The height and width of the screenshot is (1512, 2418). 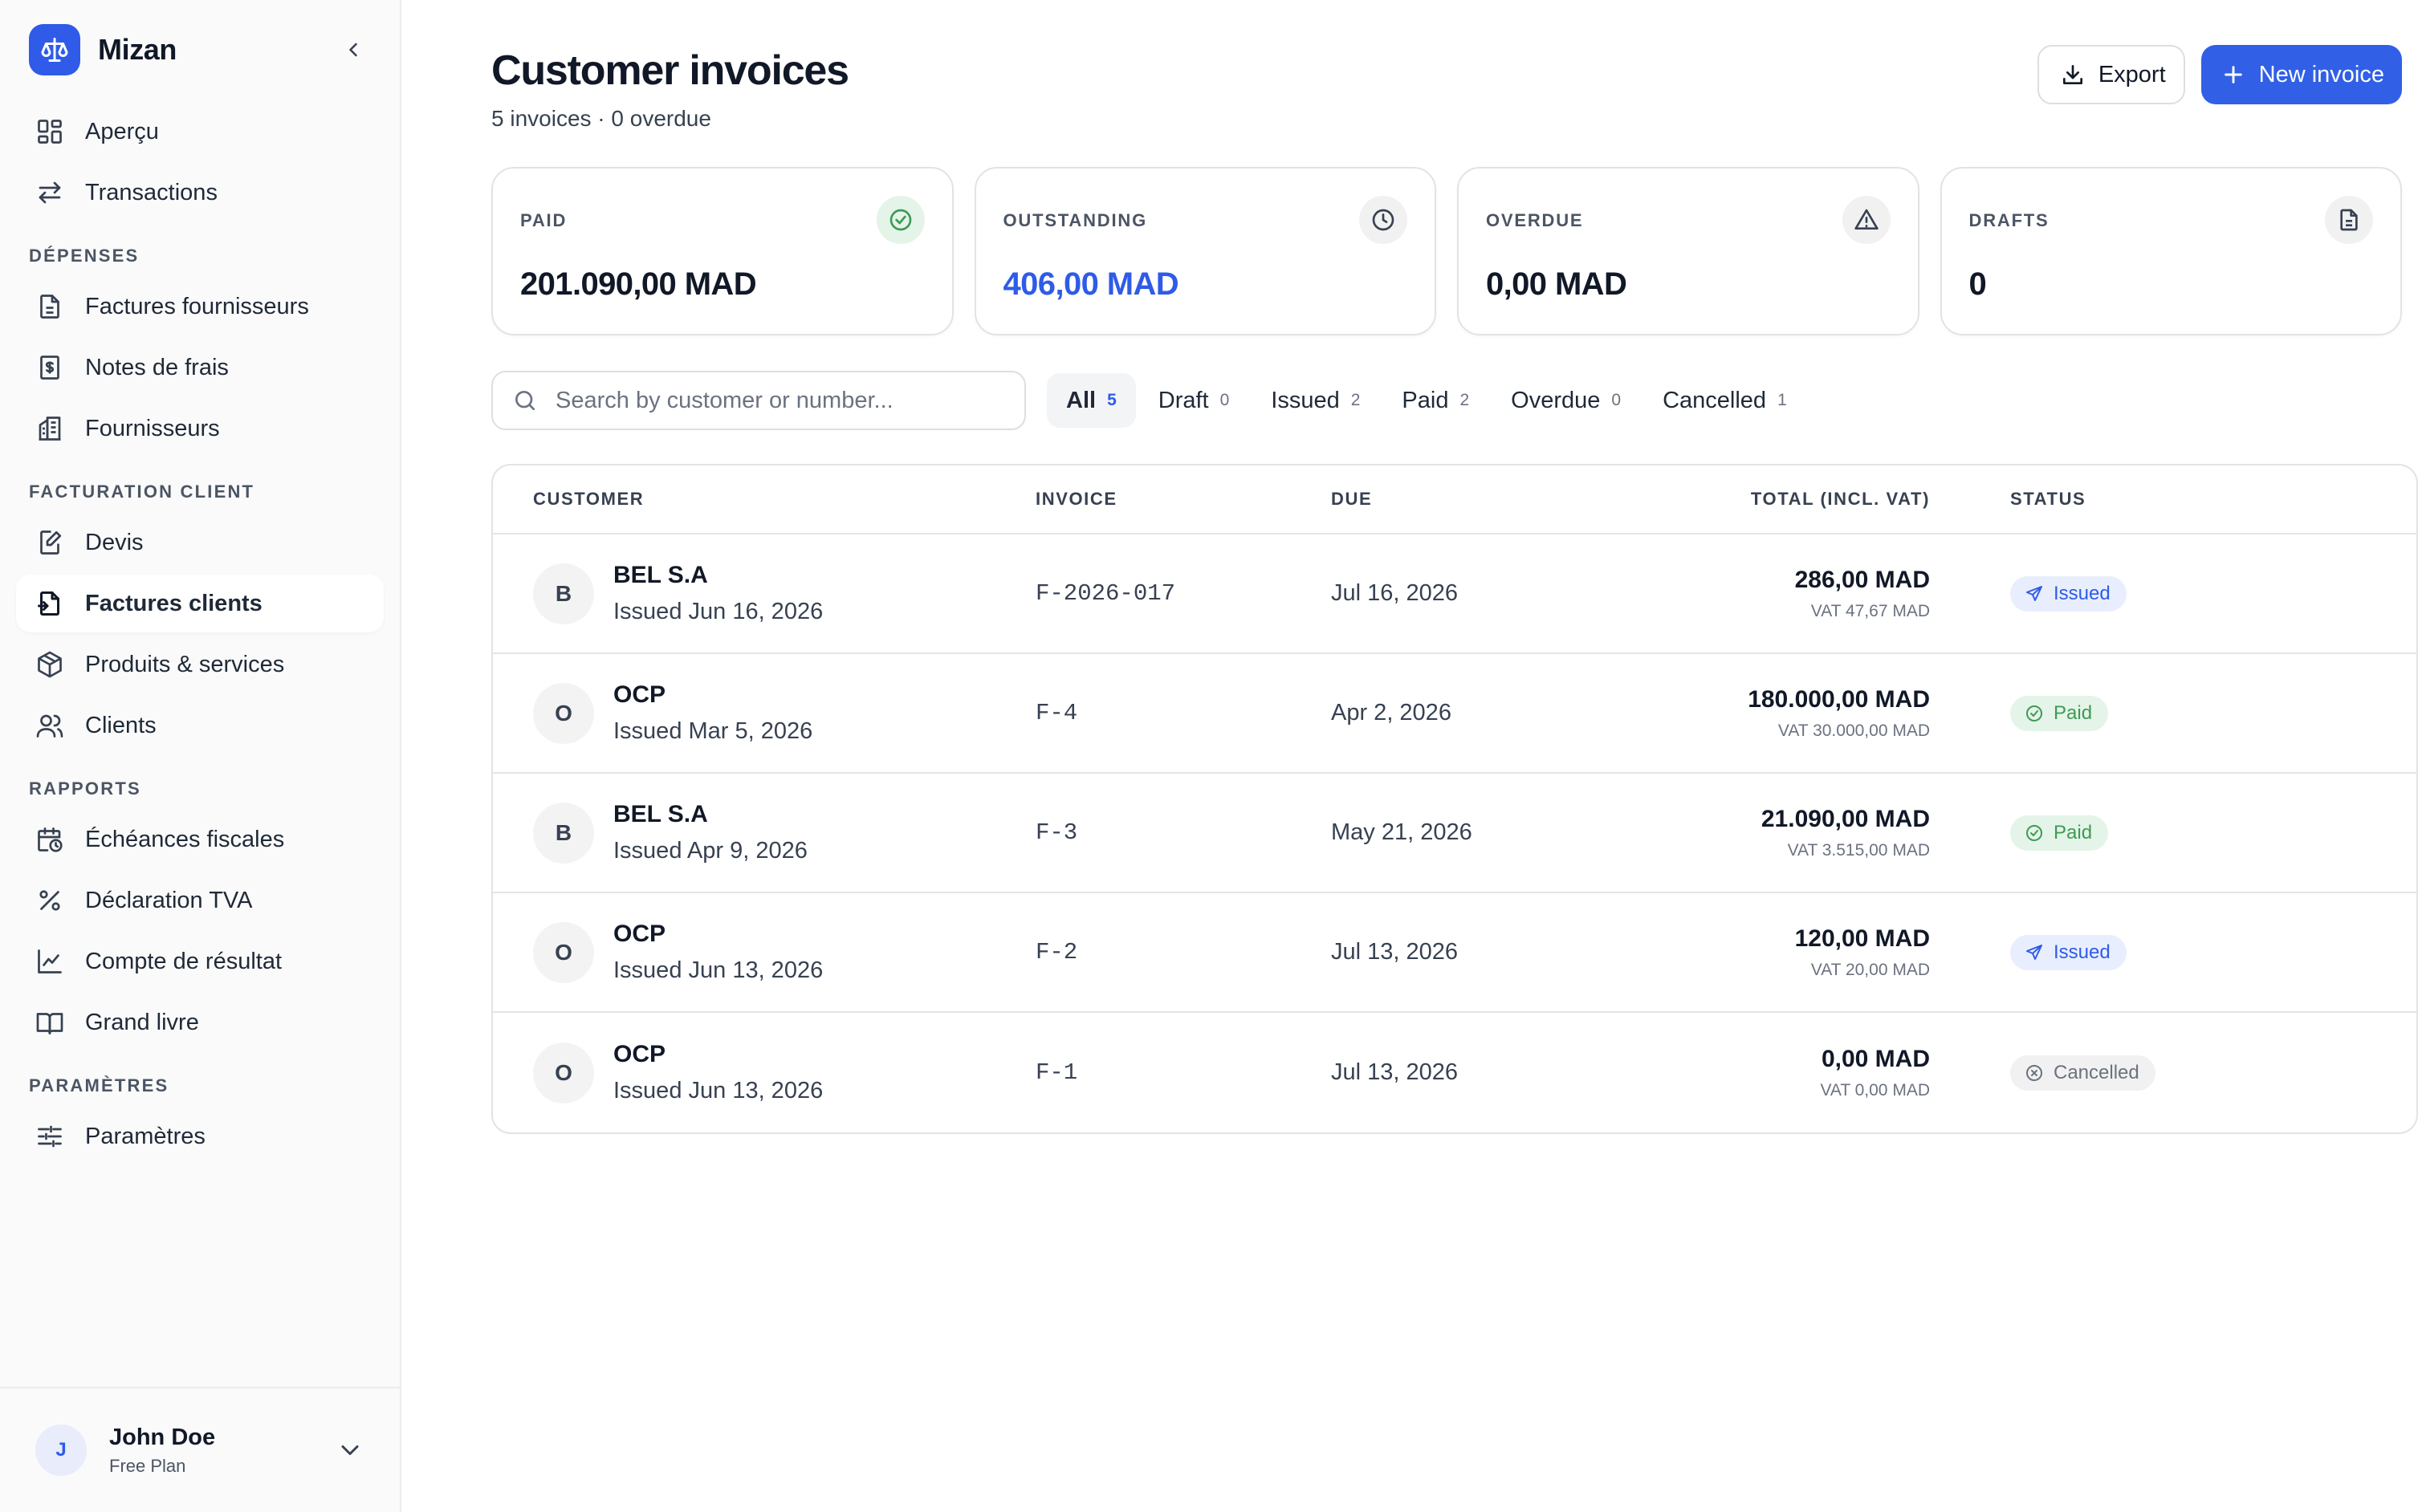 I want to click on column-header-invoice: INVOICE, so click(x=1183, y=499).